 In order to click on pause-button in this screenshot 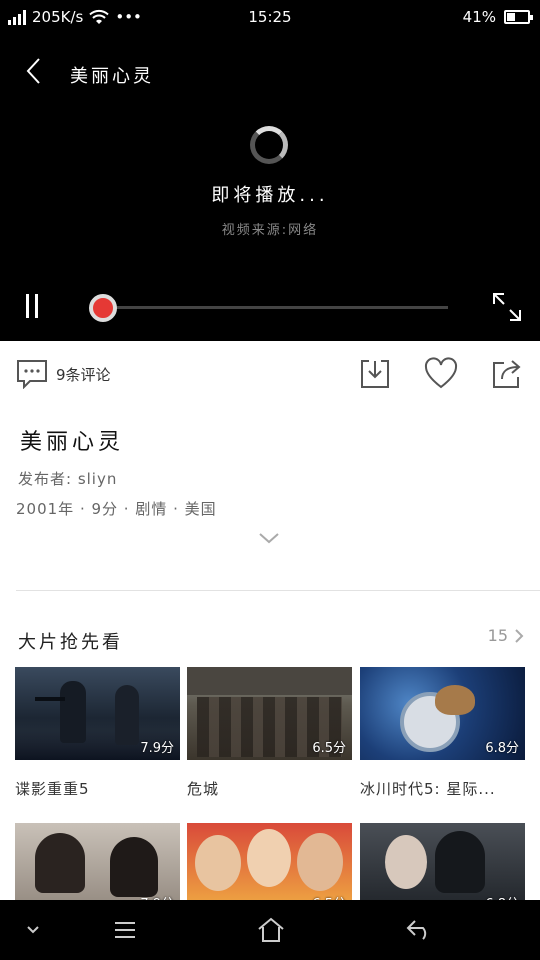, I will do `click(32, 307)`.